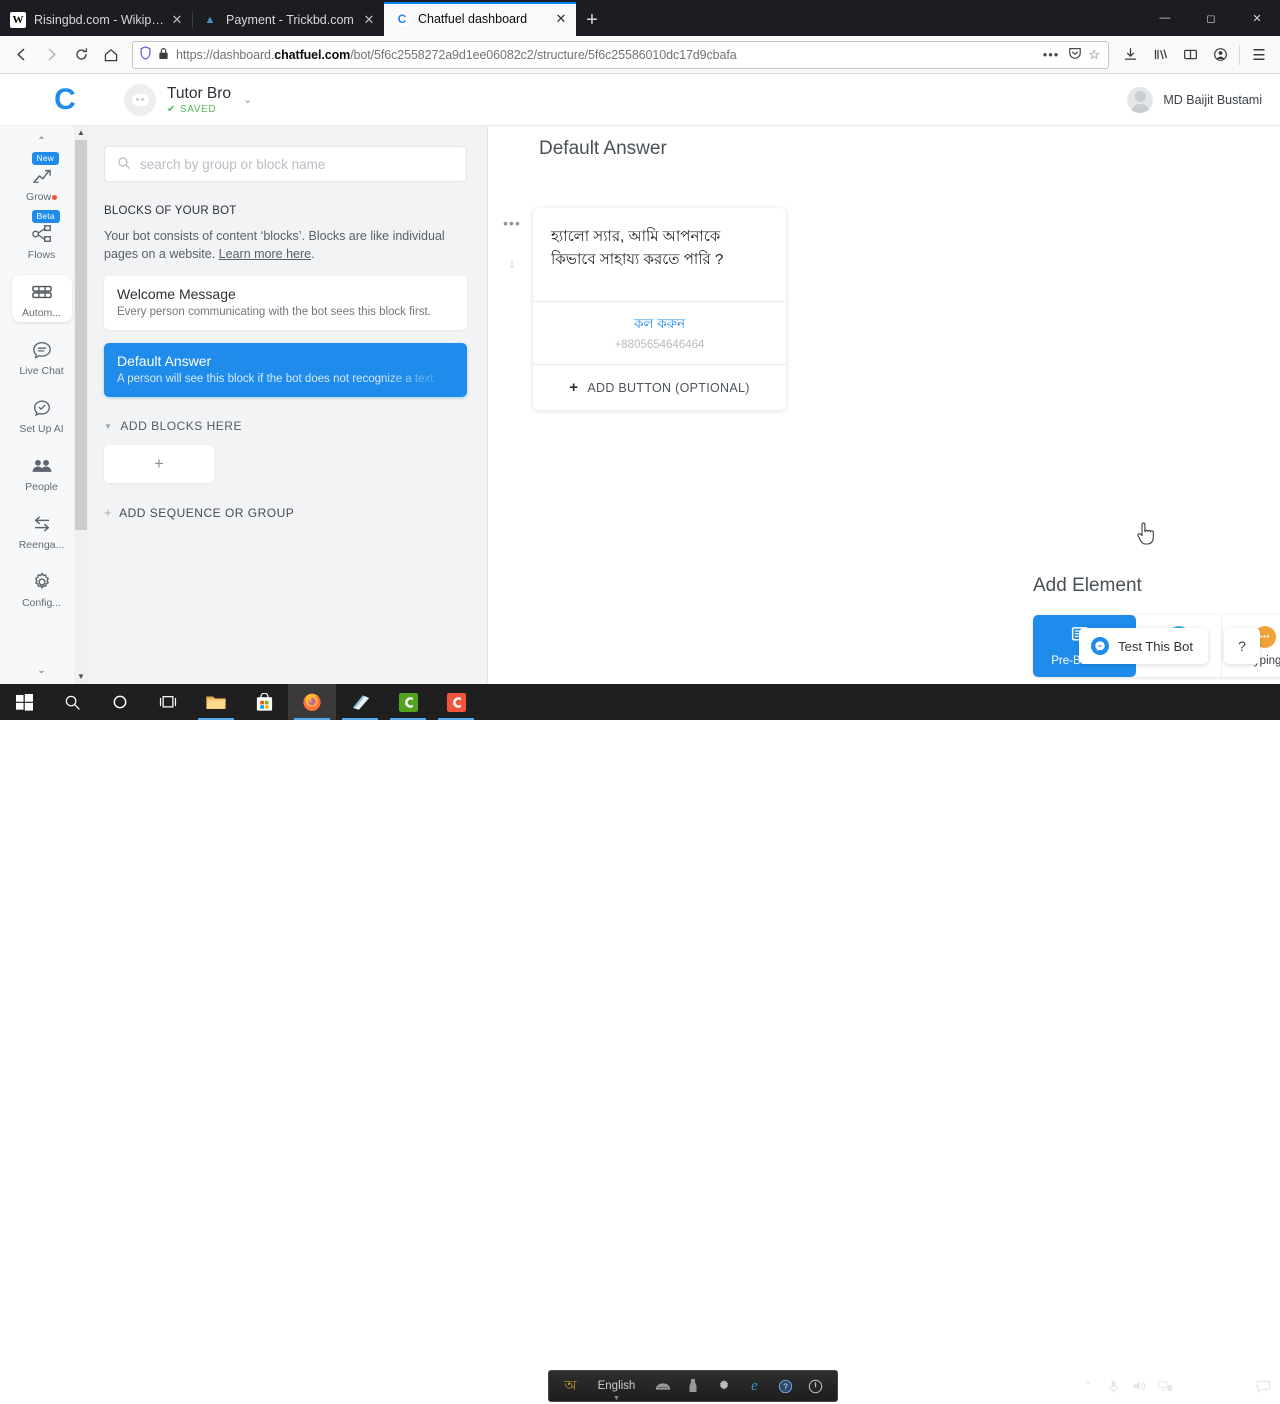 The image size is (1280, 1404). What do you see at coordinates (1257, 18) in the screenshot?
I see `close-window-button: ✕` at bounding box center [1257, 18].